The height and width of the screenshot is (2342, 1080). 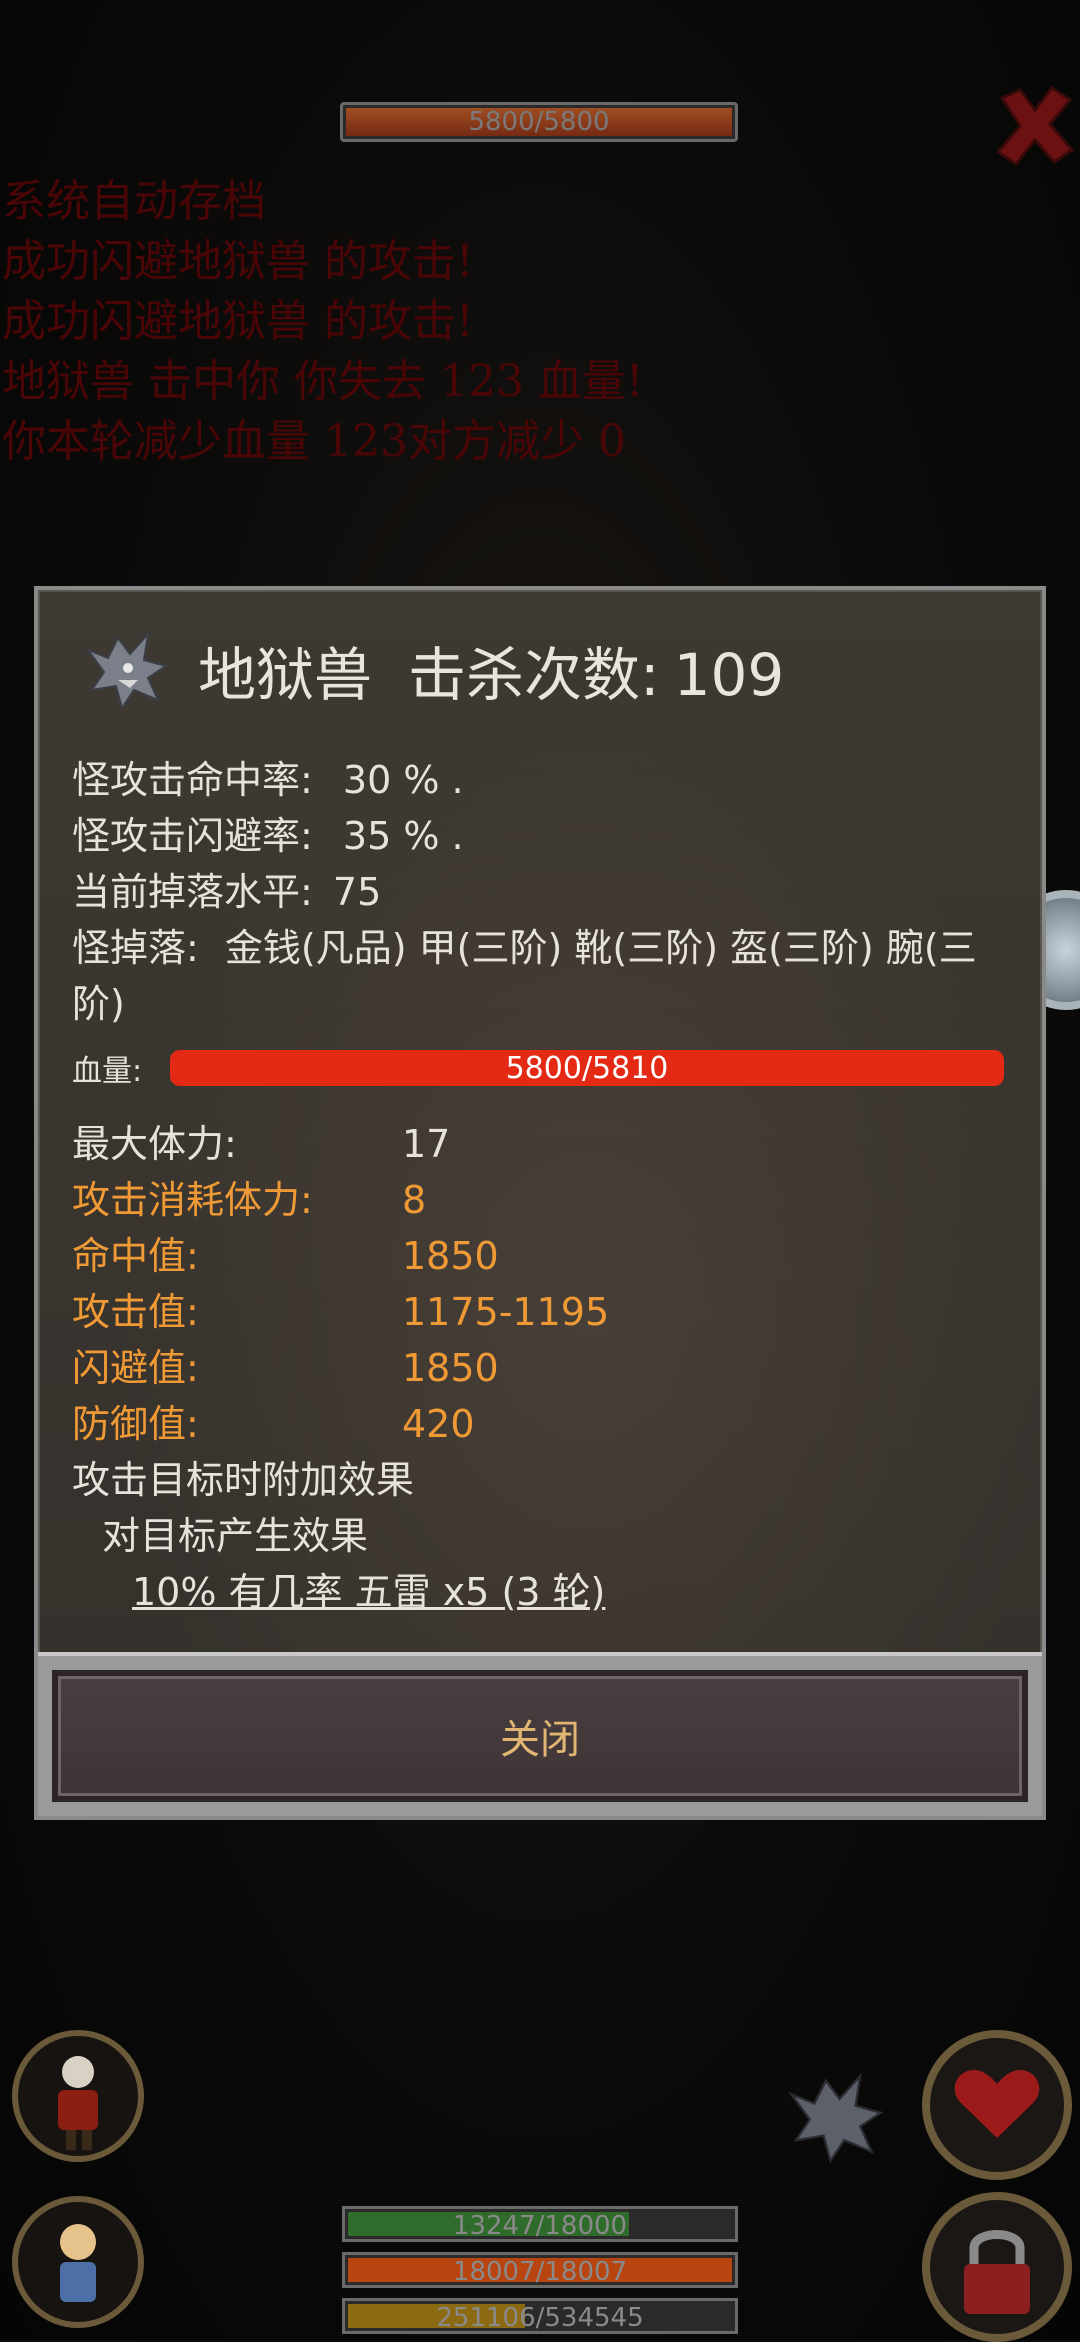 What do you see at coordinates (547, 1592) in the screenshot?
I see `effect-detail-link: 10% 有几率 五雷 x5 (3 轮)` at bounding box center [547, 1592].